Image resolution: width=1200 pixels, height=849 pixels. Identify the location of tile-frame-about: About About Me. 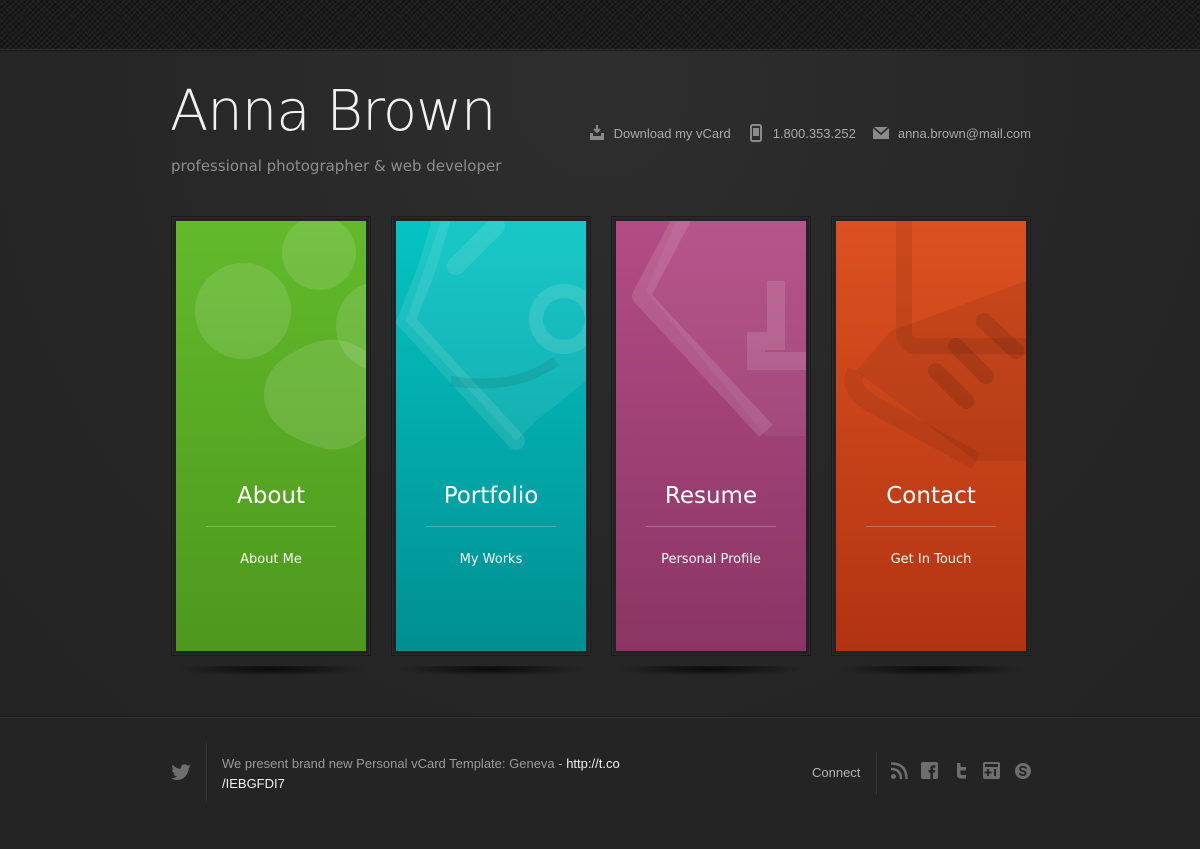
(271, 436).